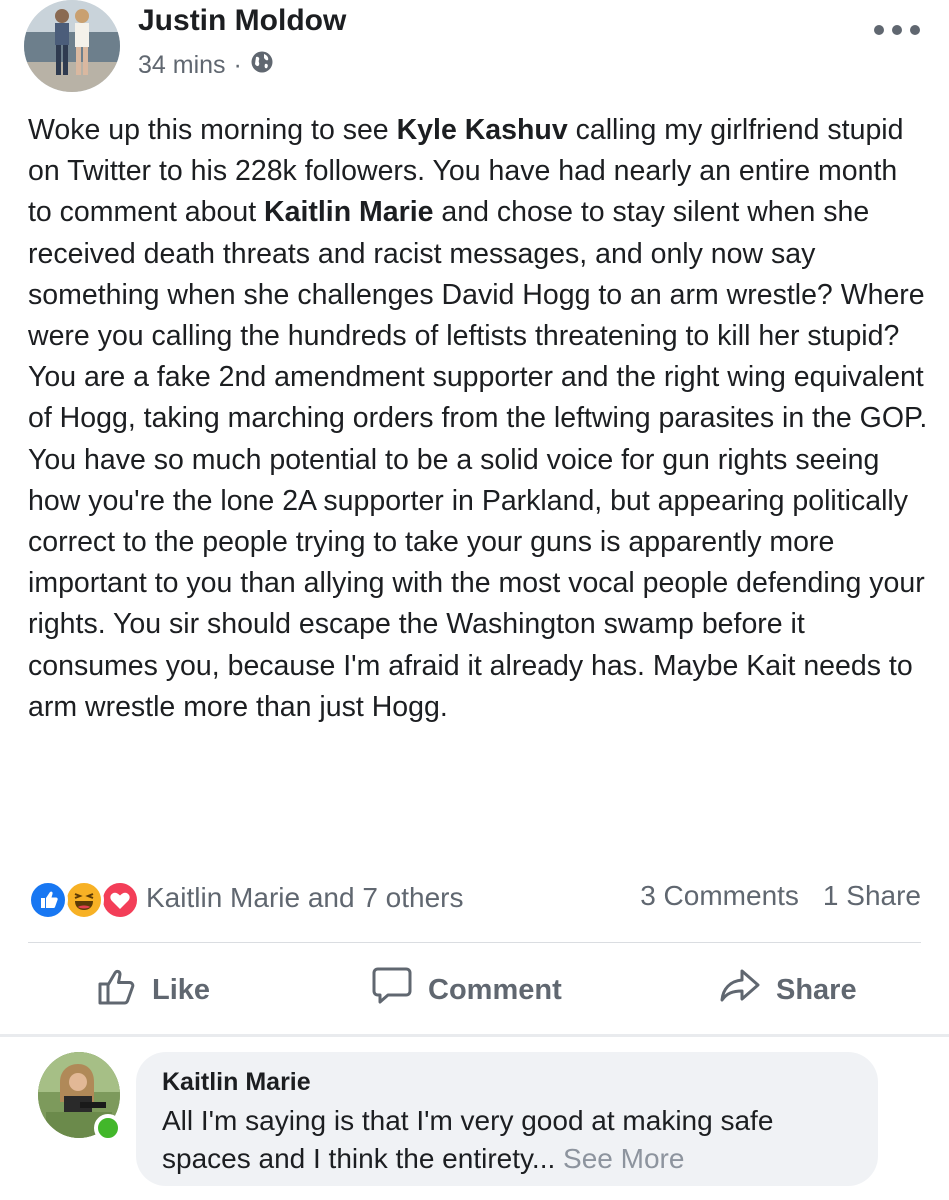 The height and width of the screenshot is (1200, 949). I want to click on comment-button: Comment, so click(466, 990).